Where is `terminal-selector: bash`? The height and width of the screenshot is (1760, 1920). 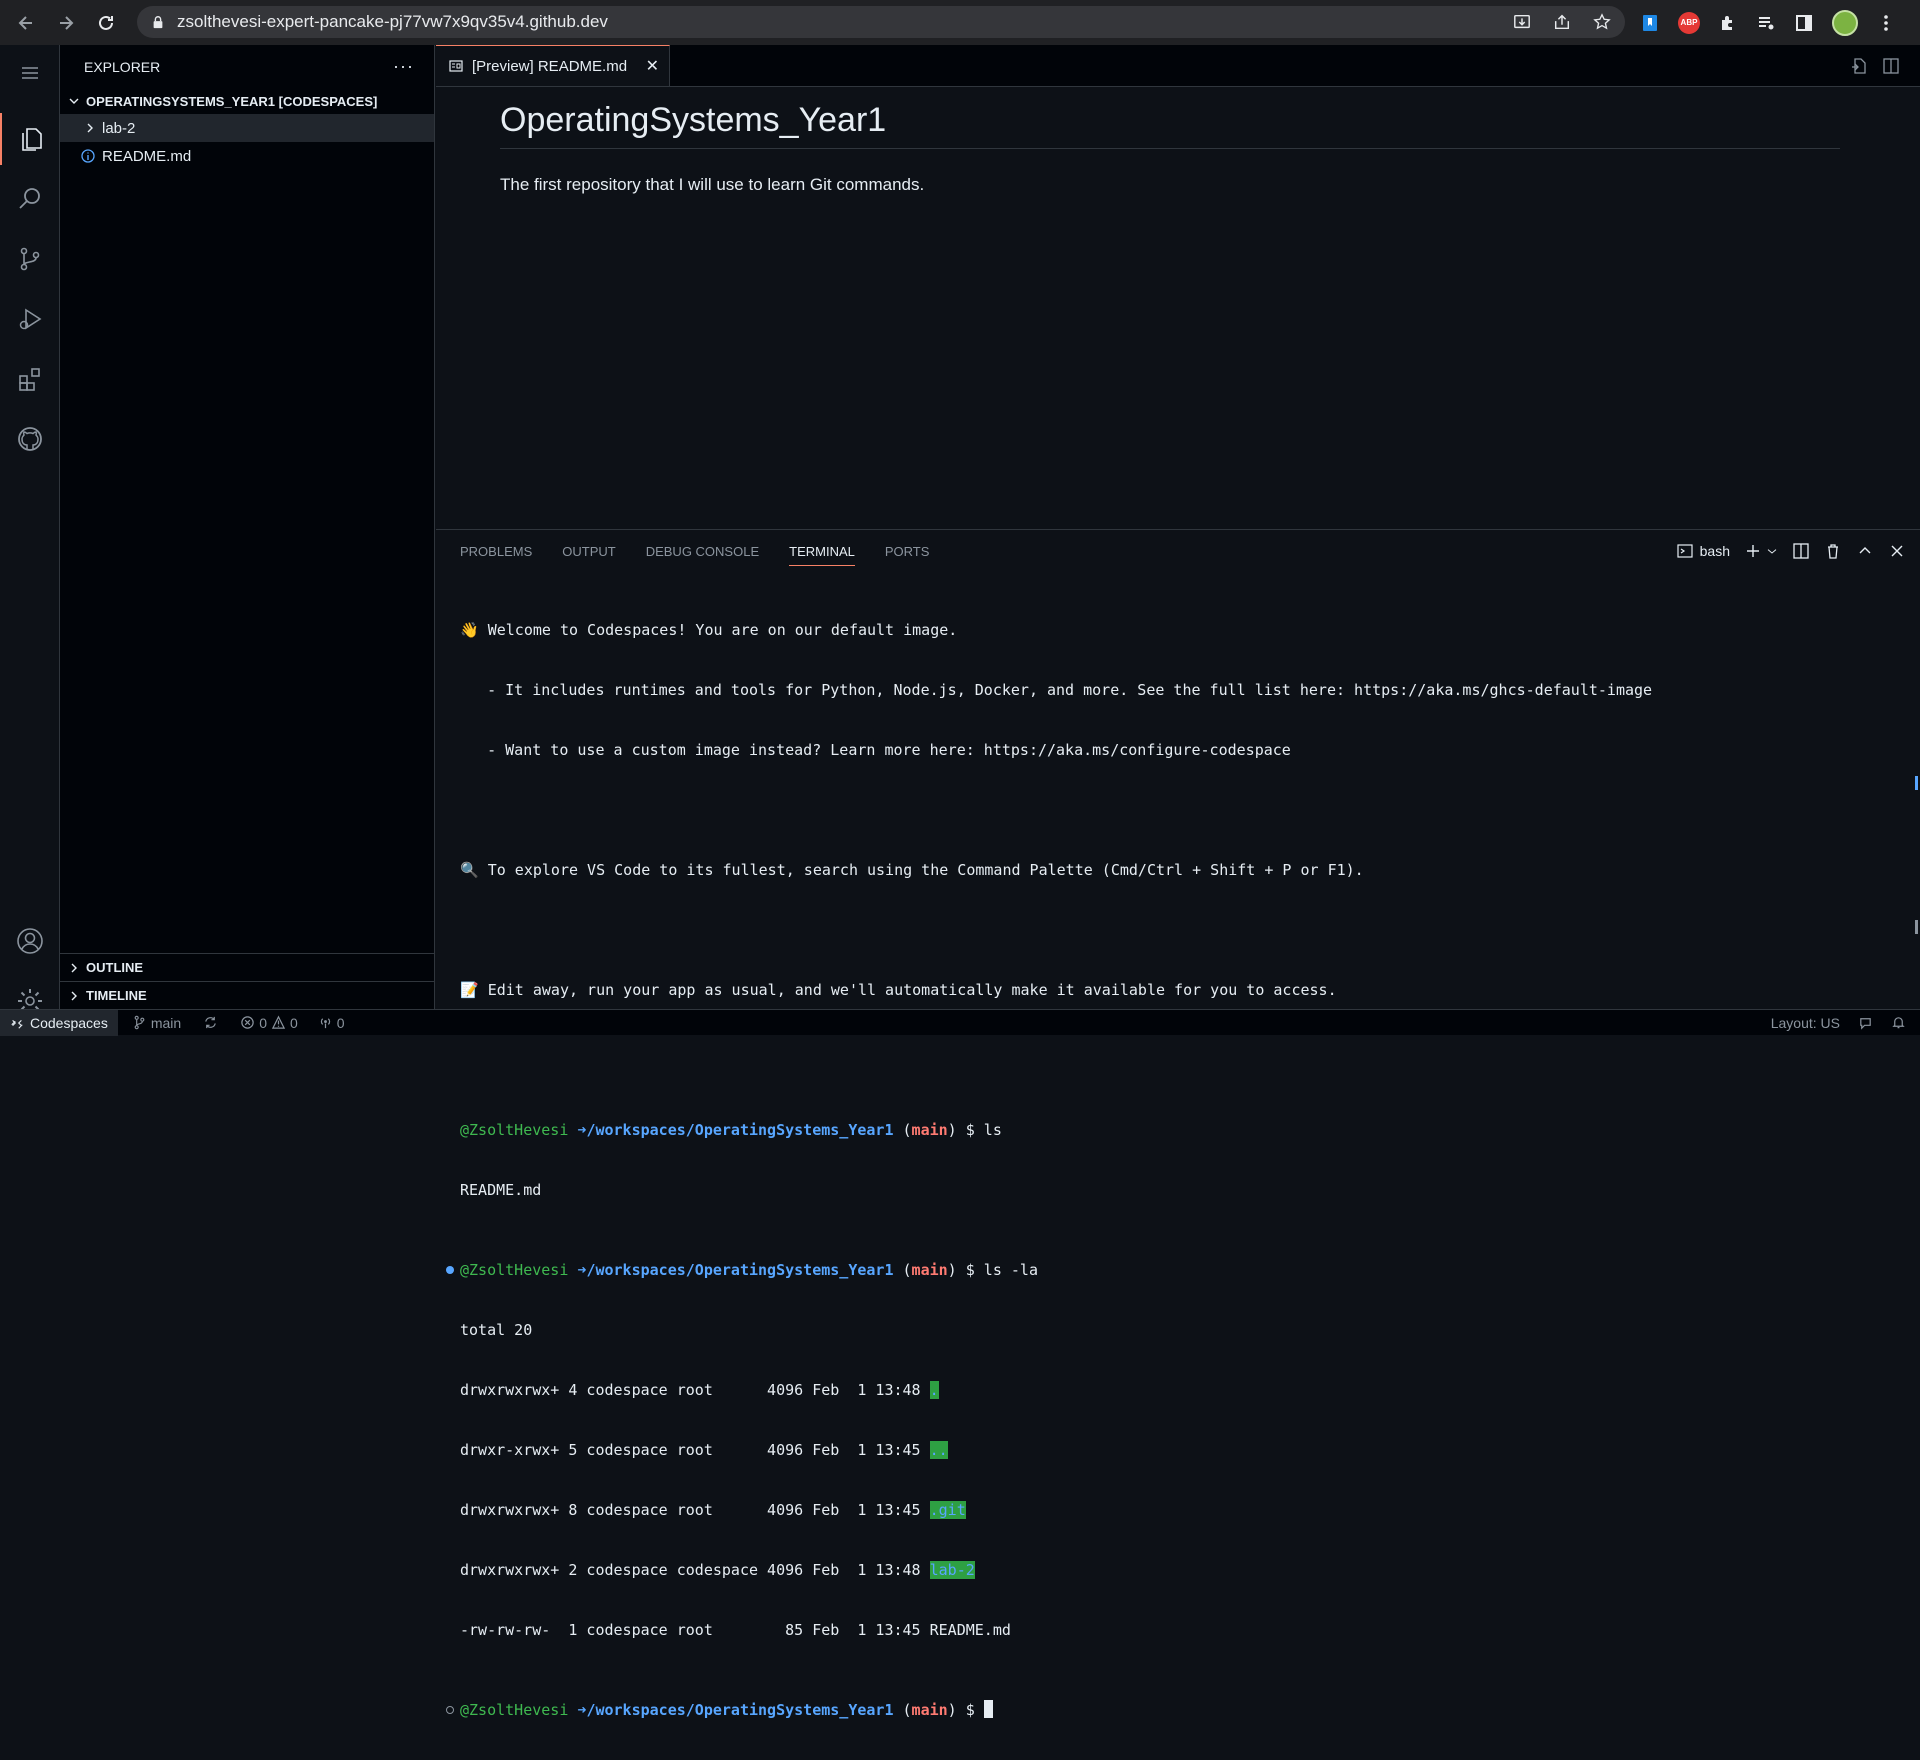 terminal-selector: bash is located at coordinates (1703, 551).